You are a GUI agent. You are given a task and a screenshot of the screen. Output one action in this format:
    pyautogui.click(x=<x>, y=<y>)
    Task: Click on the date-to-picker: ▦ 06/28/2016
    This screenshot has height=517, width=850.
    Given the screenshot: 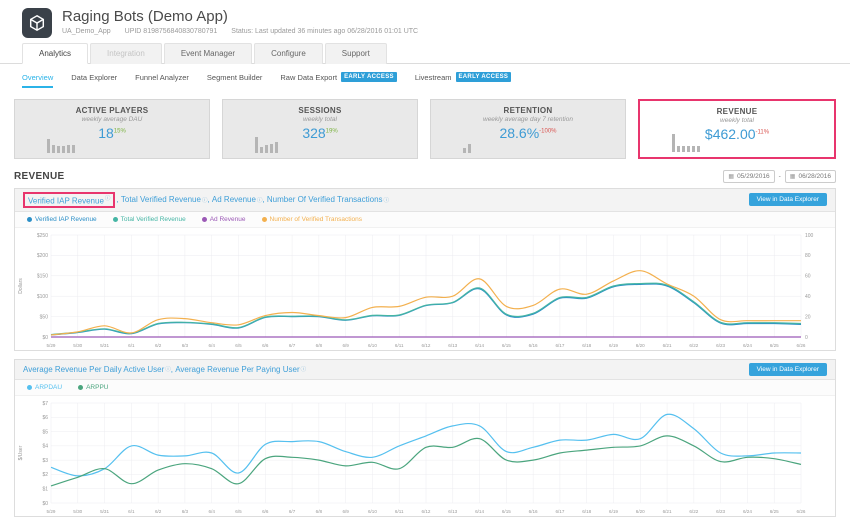 What is the action you would take?
    pyautogui.click(x=810, y=176)
    